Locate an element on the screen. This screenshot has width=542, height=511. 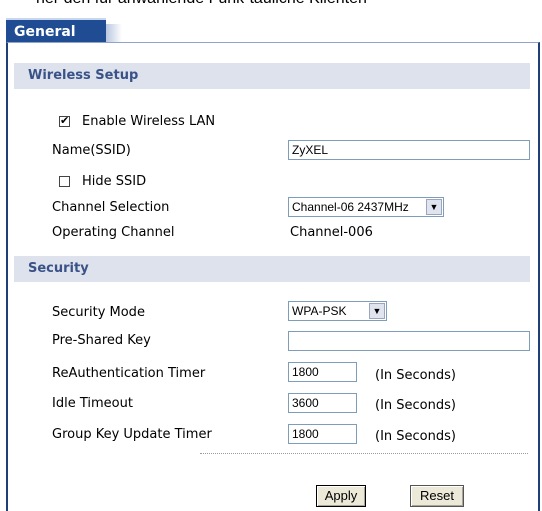
group-key-timer-input: 1800 is located at coordinates (322, 434).